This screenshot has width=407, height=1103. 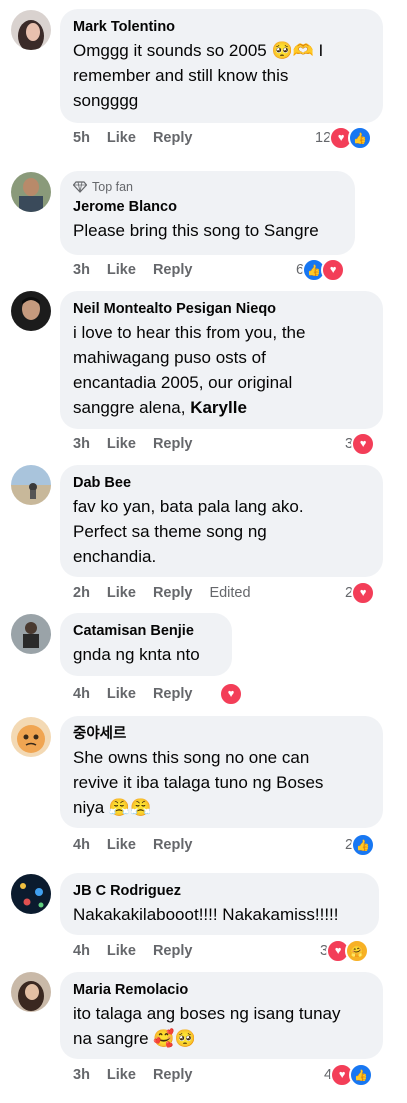 What do you see at coordinates (344, 138) in the screenshot?
I see `reaction-summary: 12 ♥ 👍` at bounding box center [344, 138].